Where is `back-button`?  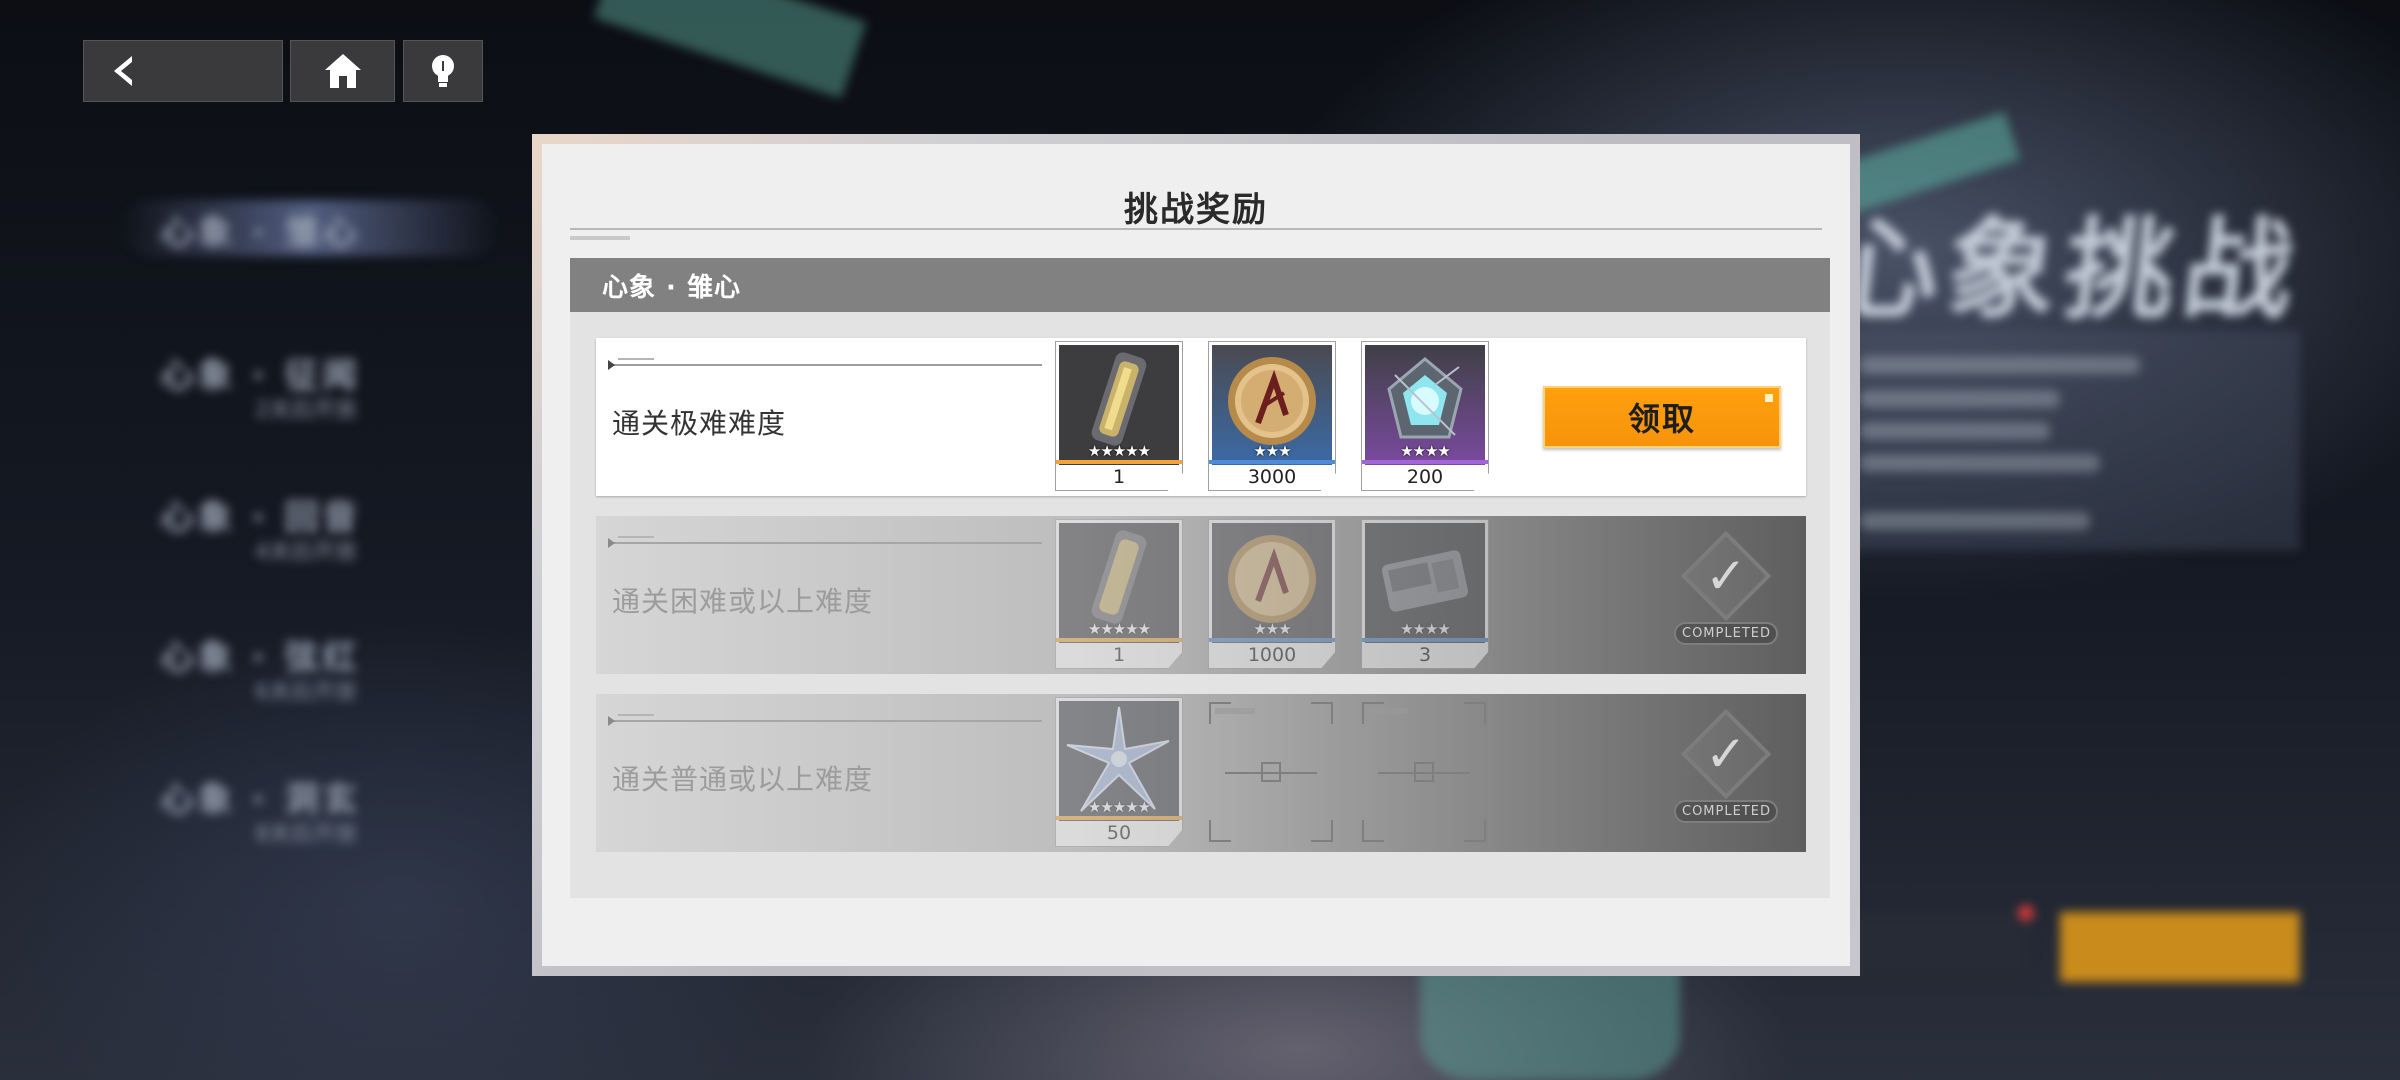 back-button is located at coordinates (183, 71).